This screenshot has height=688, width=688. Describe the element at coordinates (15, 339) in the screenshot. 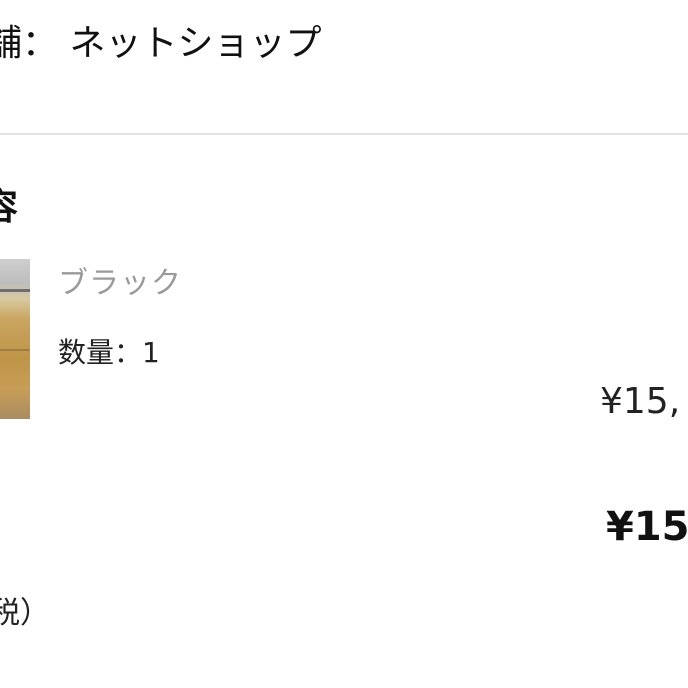

I see `product-thumbnail` at that location.